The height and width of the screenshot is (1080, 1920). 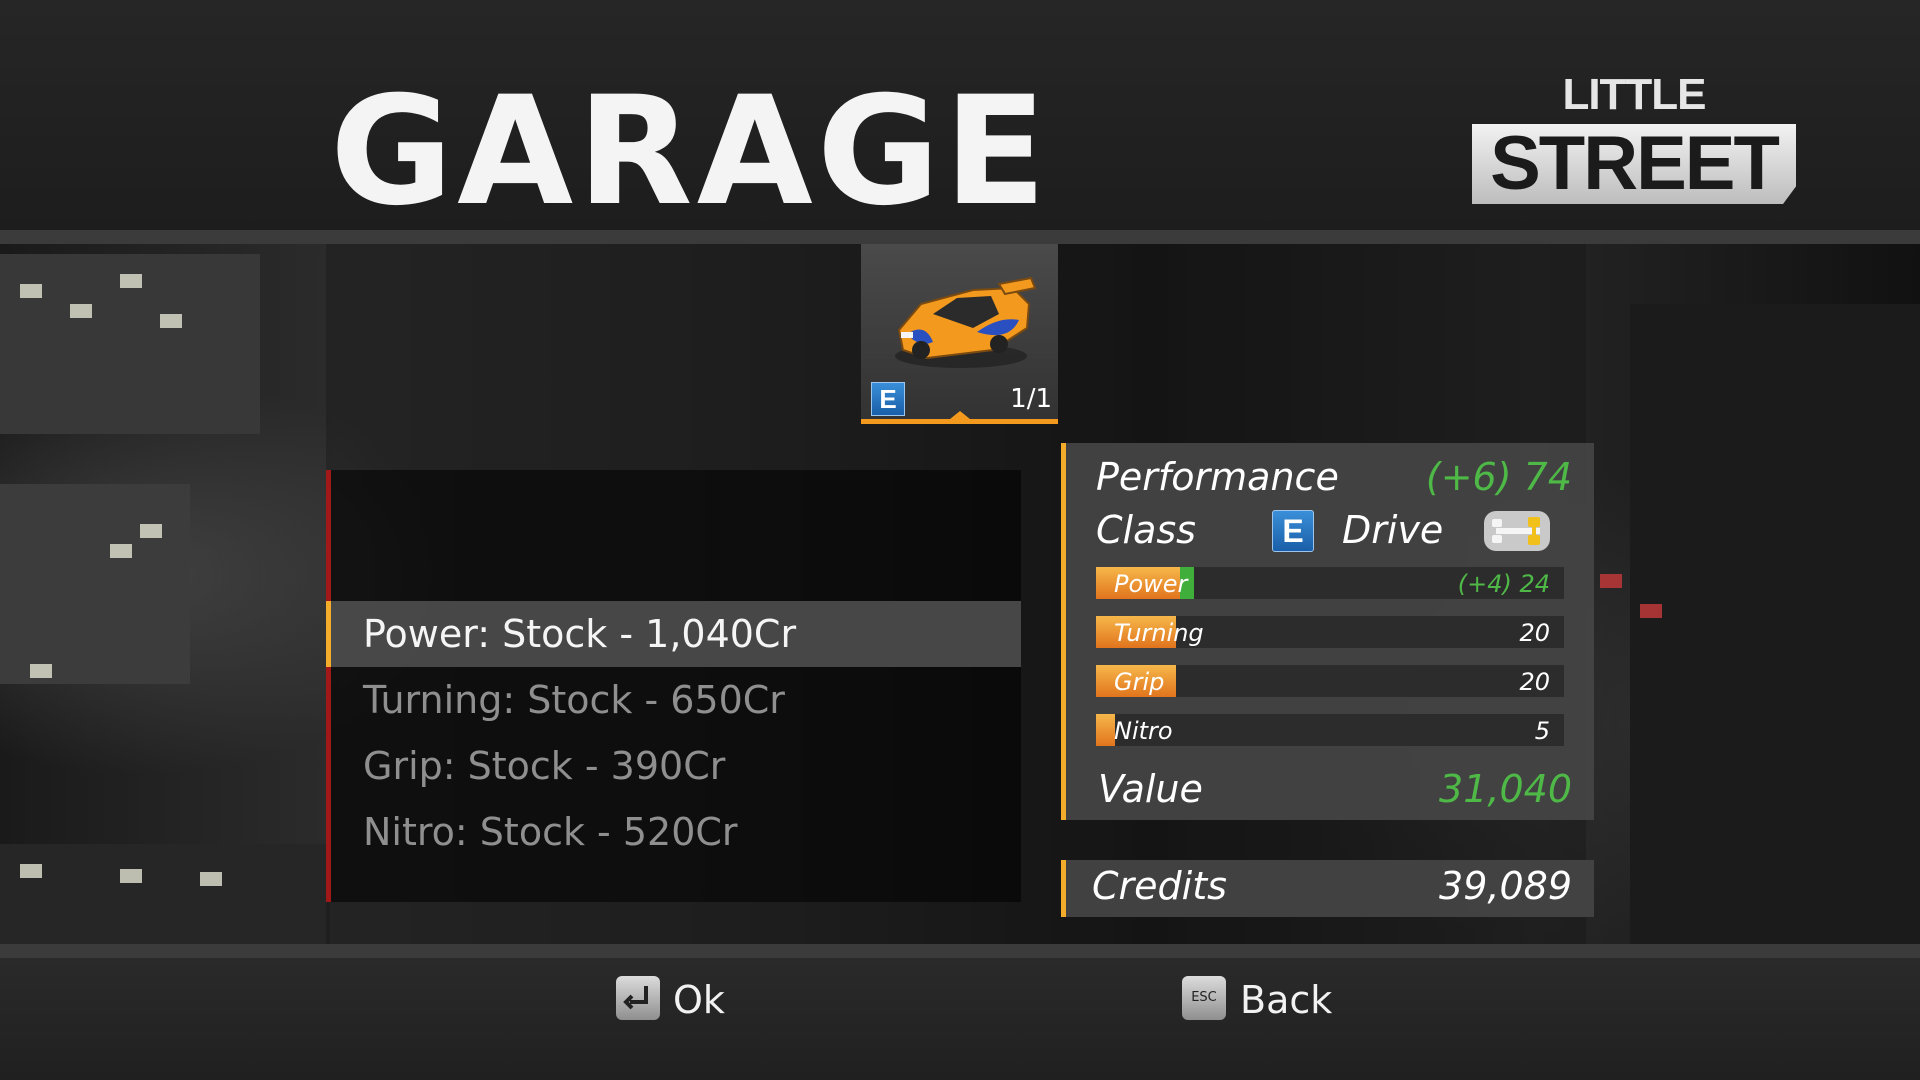 What do you see at coordinates (1150, 789) in the screenshot?
I see `car-value-label: Value` at bounding box center [1150, 789].